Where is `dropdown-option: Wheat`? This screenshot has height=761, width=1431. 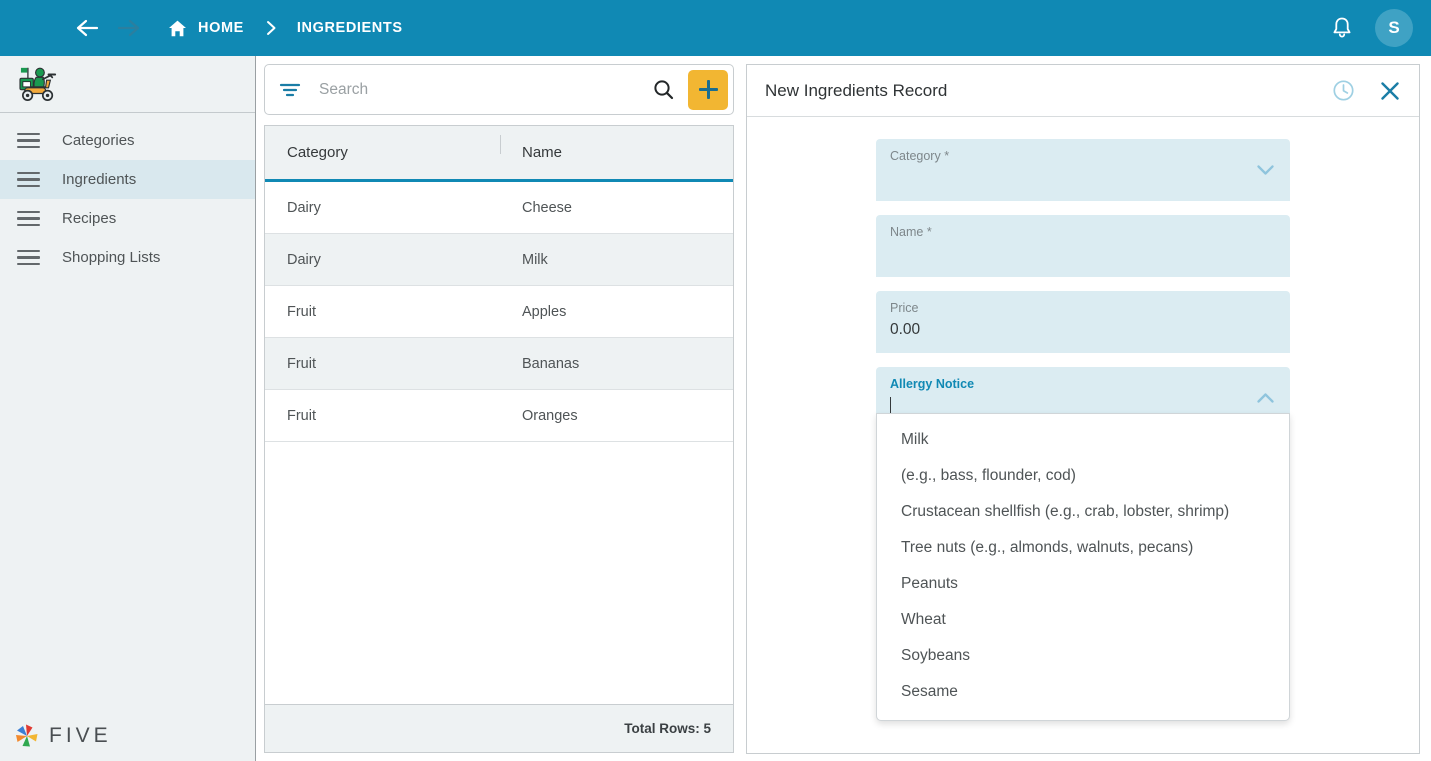 dropdown-option: Wheat is located at coordinates (1083, 620).